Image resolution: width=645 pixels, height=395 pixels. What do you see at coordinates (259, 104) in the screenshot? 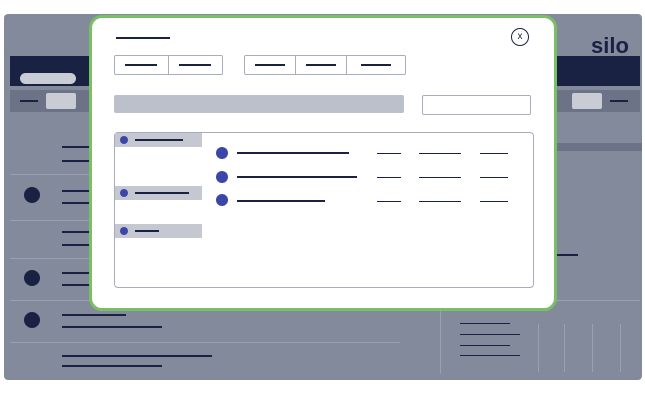
I see `search-input` at bounding box center [259, 104].